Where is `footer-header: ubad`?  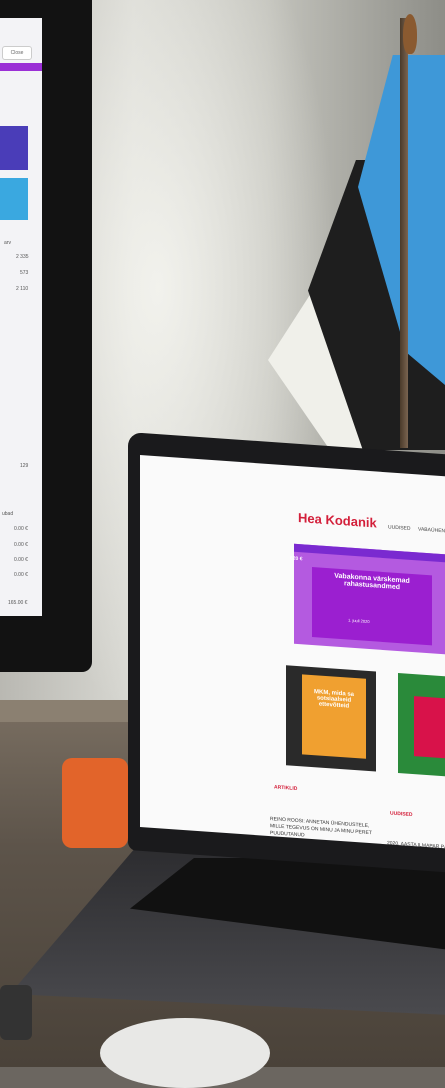
footer-header: ubad is located at coordinates (8, 514).